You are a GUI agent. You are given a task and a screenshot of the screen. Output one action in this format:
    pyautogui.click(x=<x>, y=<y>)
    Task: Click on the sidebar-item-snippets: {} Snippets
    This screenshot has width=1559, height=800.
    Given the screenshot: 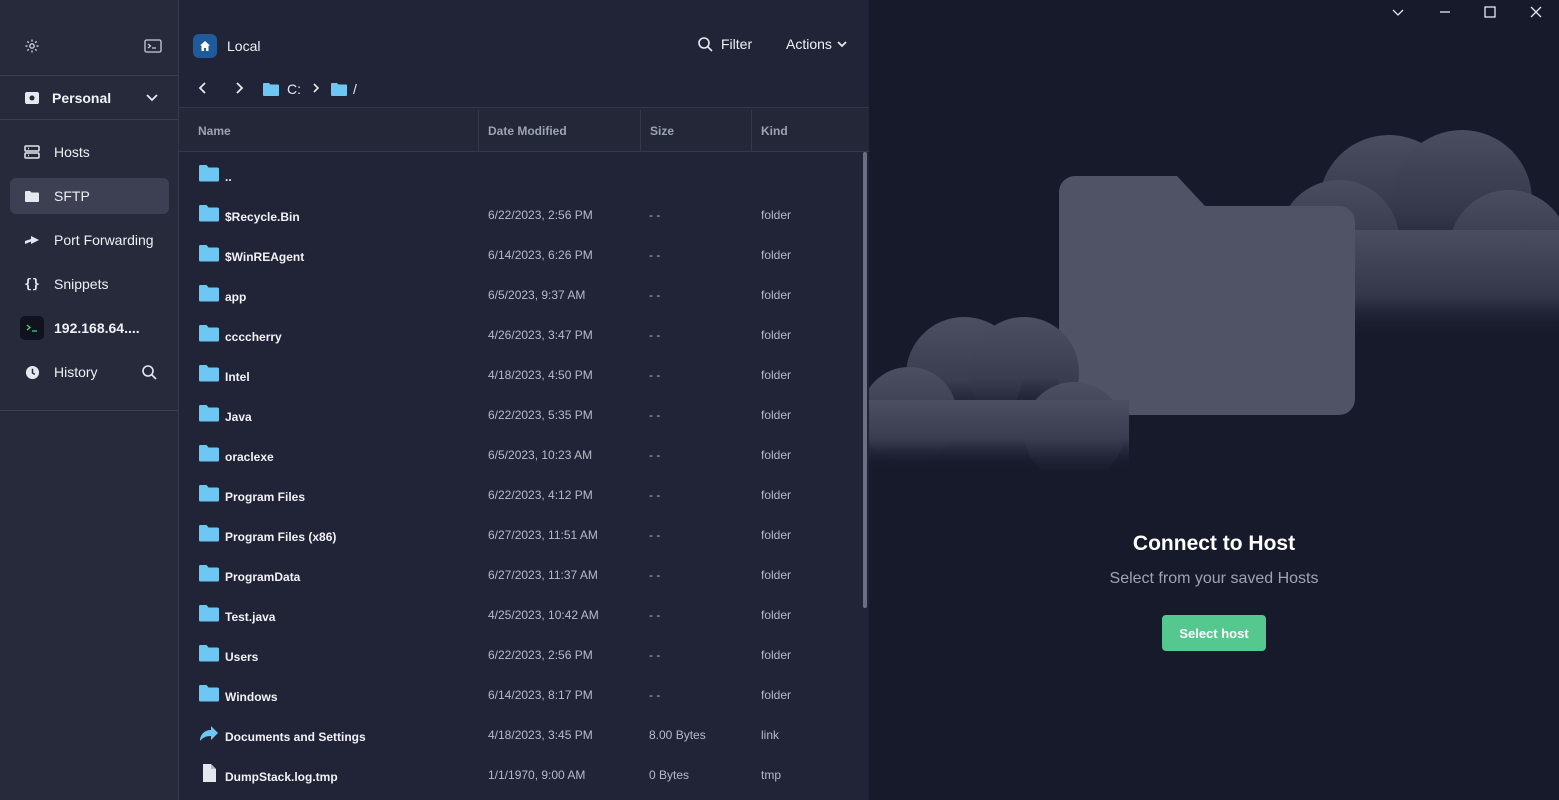 What is the action you would take?
    pyautogui.click(x=89, y=284)
    